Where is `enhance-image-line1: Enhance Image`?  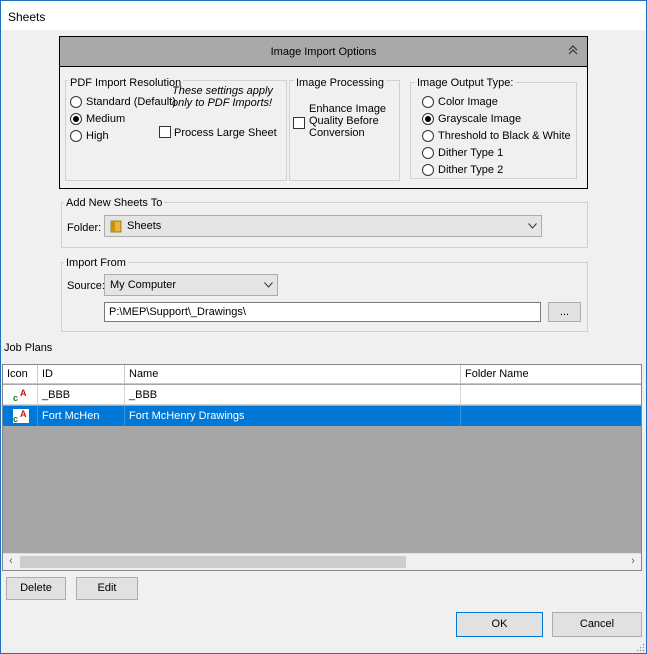
enhance-image-line1: Enhance Image is located at coordinates (348, 109).